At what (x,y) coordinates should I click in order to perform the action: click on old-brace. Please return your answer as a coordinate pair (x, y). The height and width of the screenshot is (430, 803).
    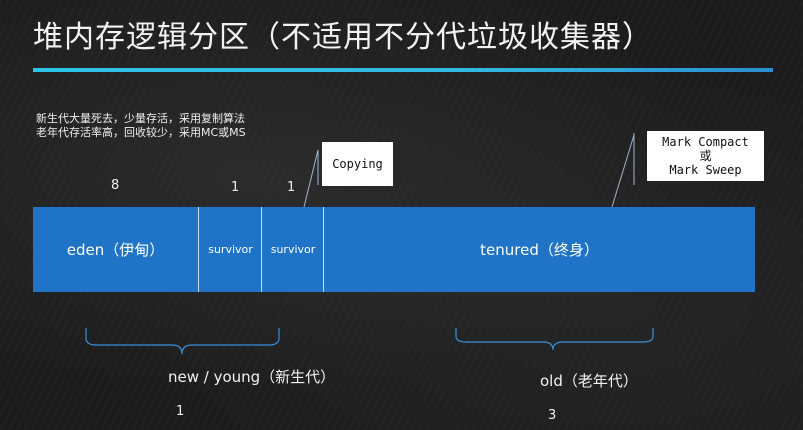
    Looking at the image, I should click on (554, 339).